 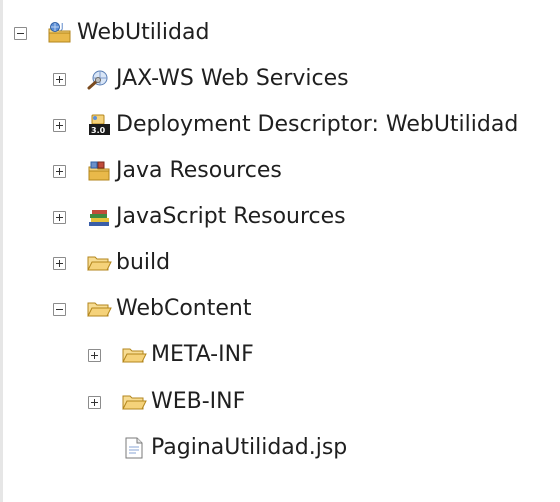 I want to click on tree-node-paginautilidad-jsp: PaginaUtilidad.jsp, so click(x=234, y=448).